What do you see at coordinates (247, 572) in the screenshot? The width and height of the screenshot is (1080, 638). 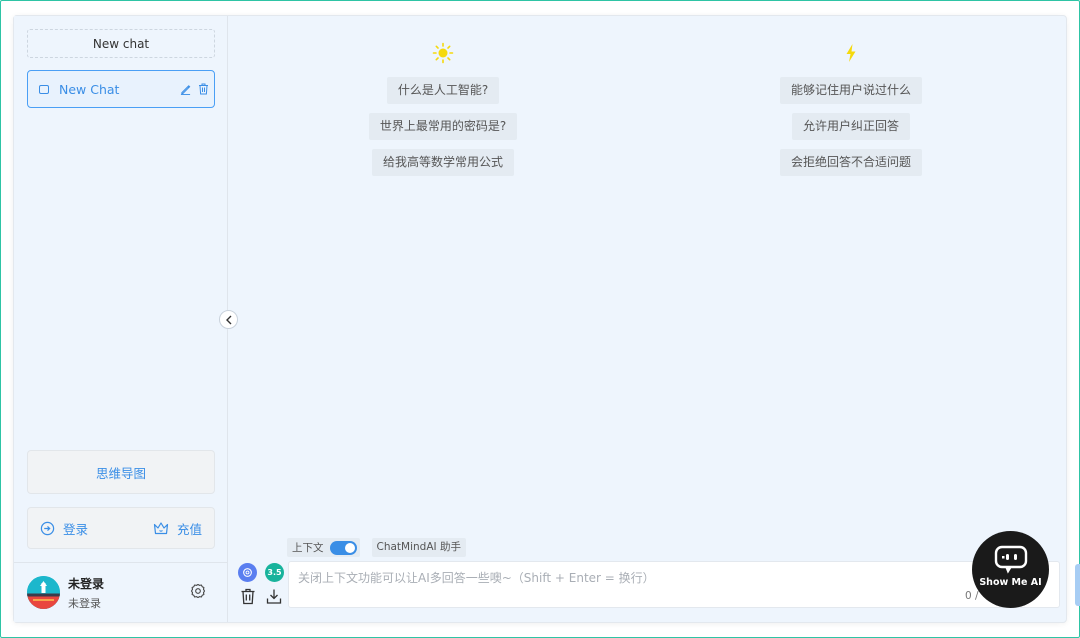 I see `gpt-model-icon` at bounding box center [247, 572].